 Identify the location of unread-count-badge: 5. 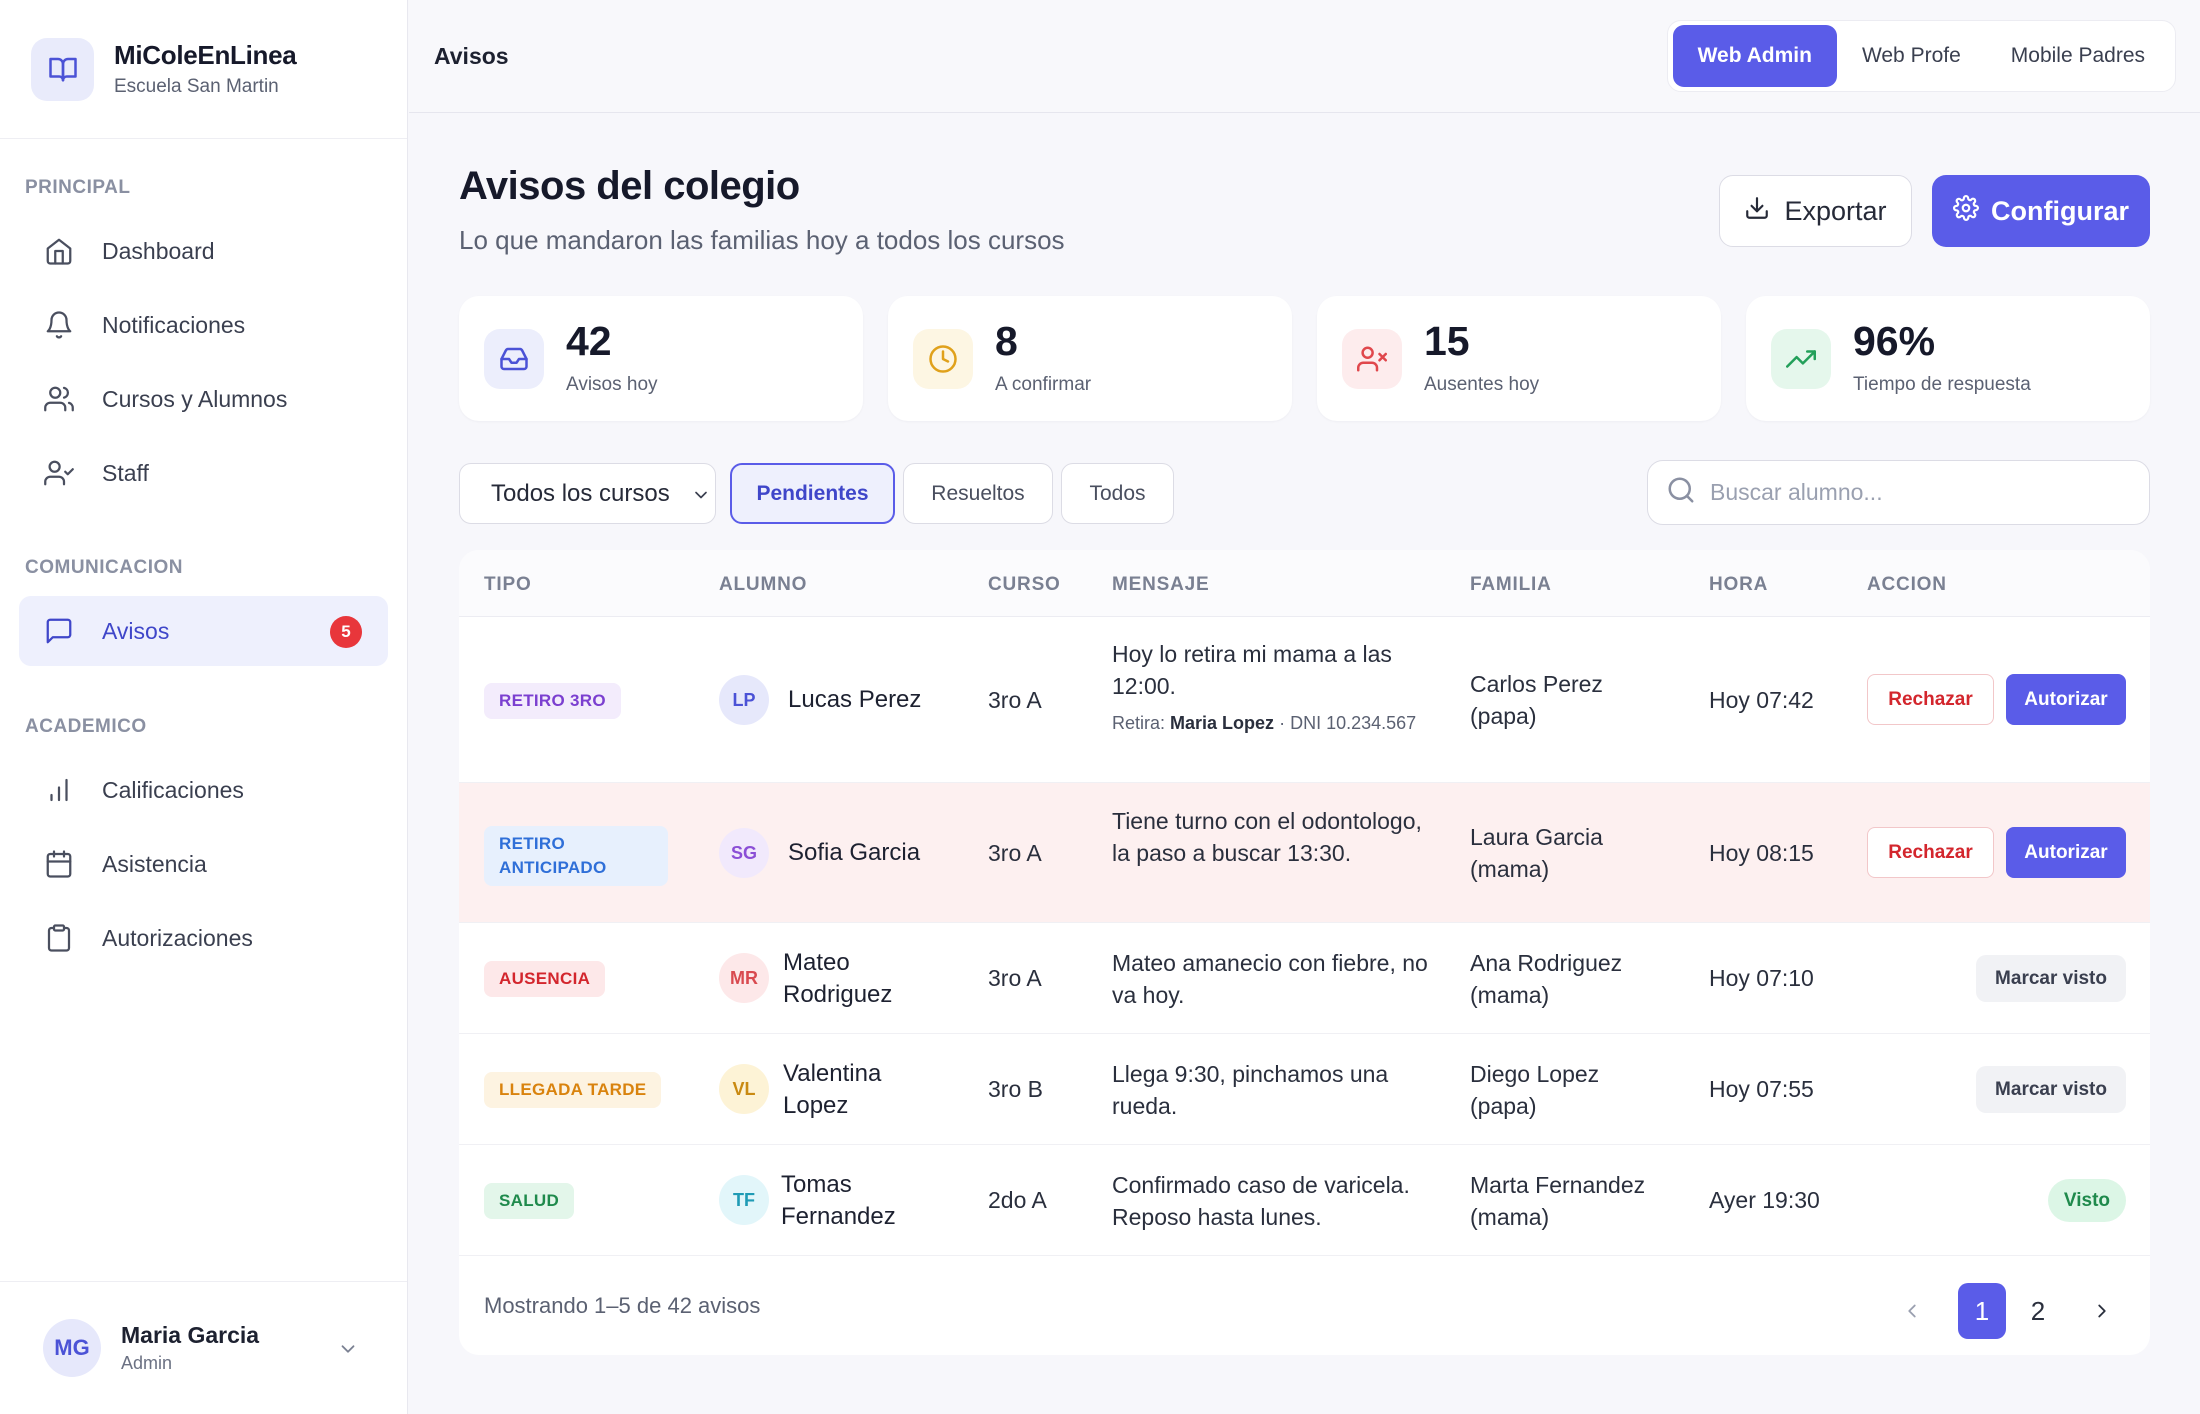
(346, 632).